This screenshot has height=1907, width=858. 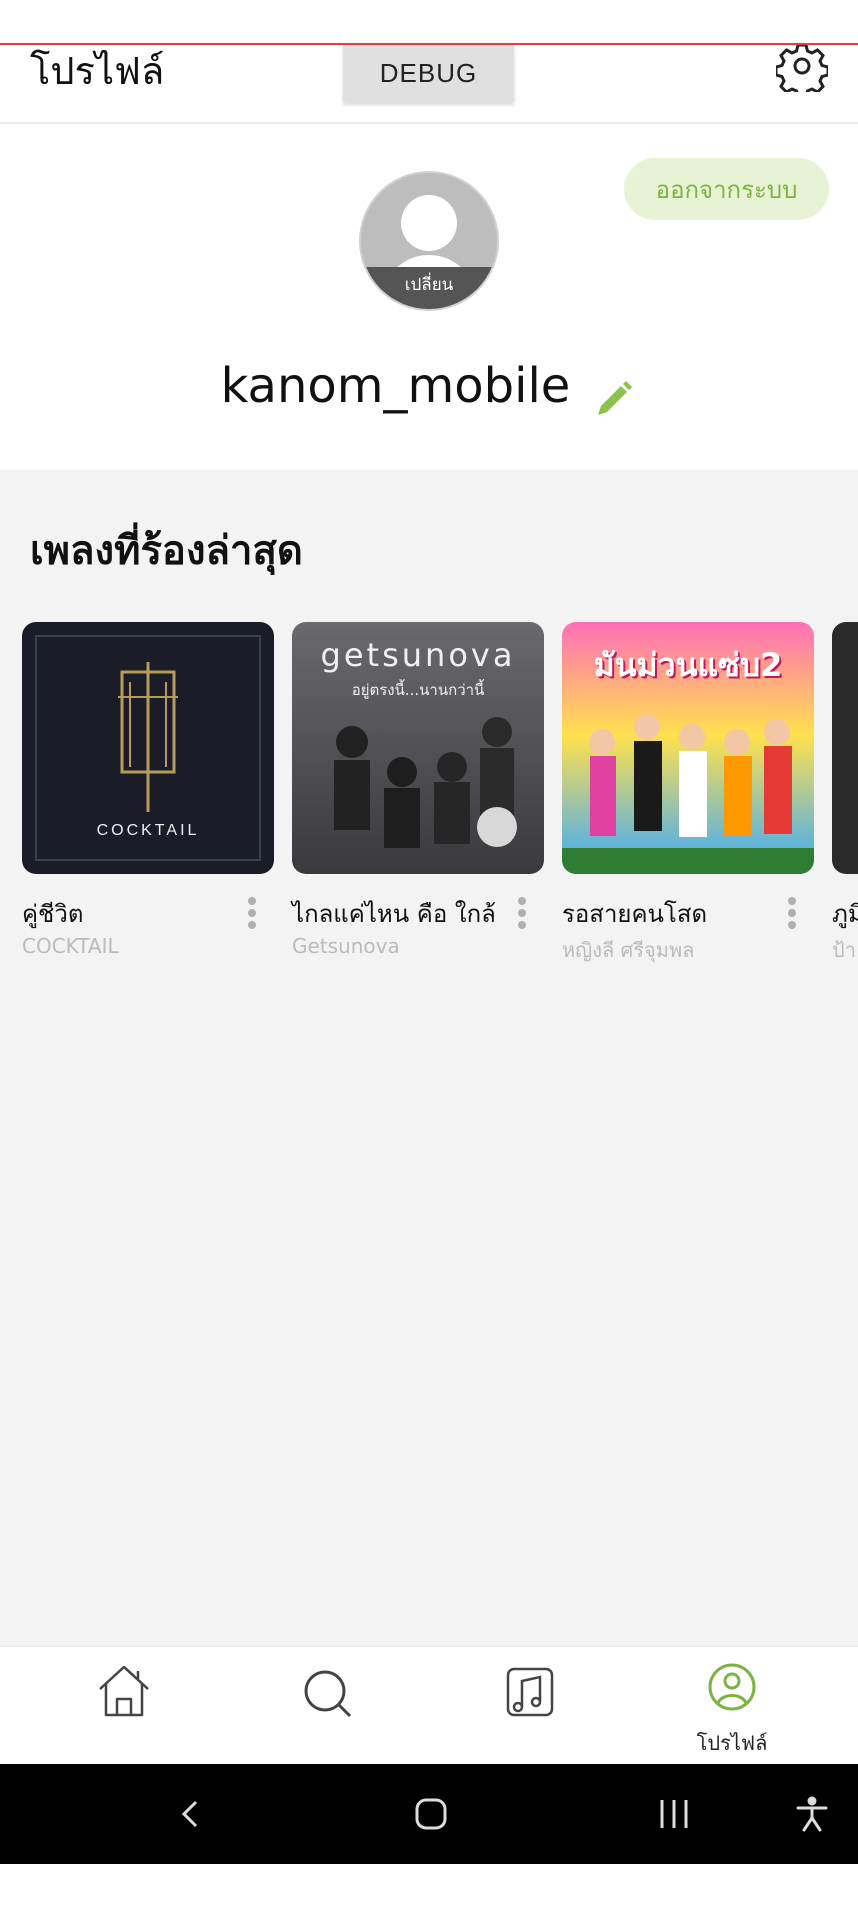 What do you see at coordinates (429, 44) in the screenshot?
I see `top-divider-line` at bounding box center [429, 44].